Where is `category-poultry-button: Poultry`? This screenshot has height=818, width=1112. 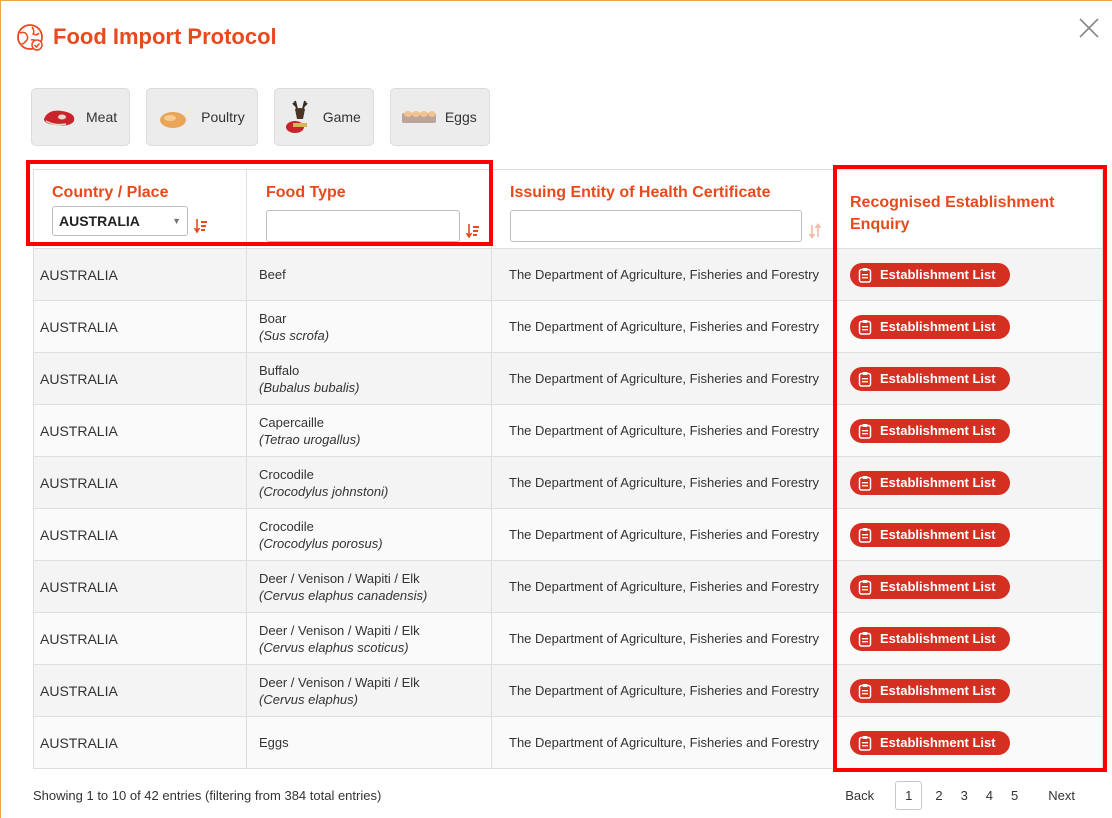 category-poultry-button: Poultry is located at coordinates (202, 117).